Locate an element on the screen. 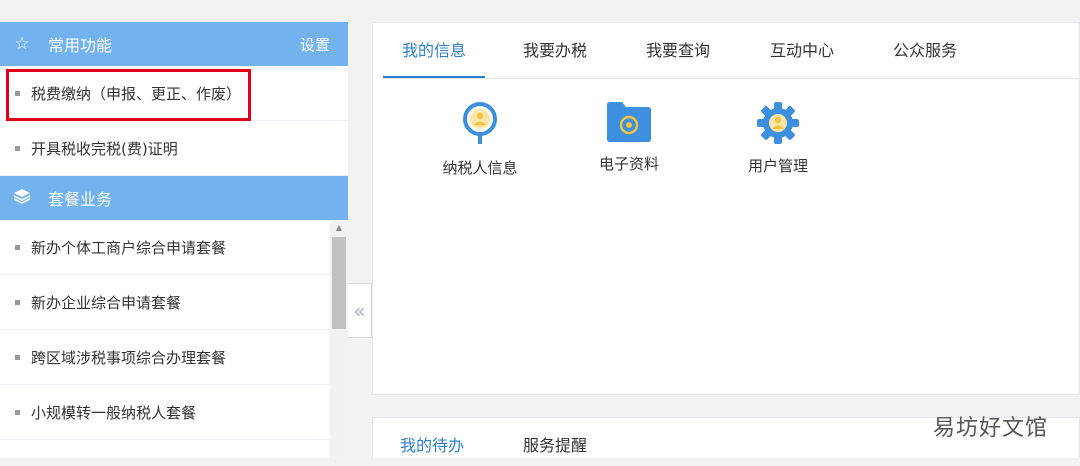 This screenshot has height=466, width=1080. sidebar-item-tax-certificate: 开具税收完税(费)证明 is located at coordinates (174, 148).